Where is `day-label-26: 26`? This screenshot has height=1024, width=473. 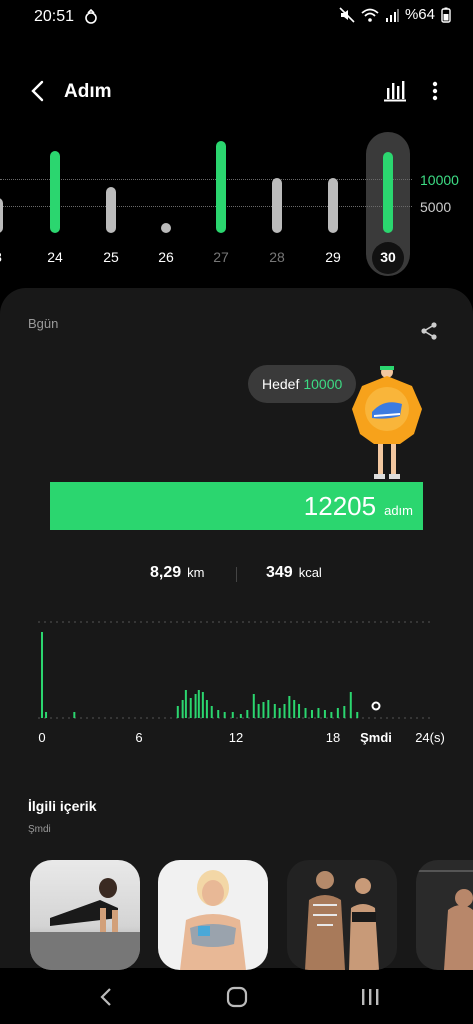 day-label-26: 26 is located at coordinates (166, 257).